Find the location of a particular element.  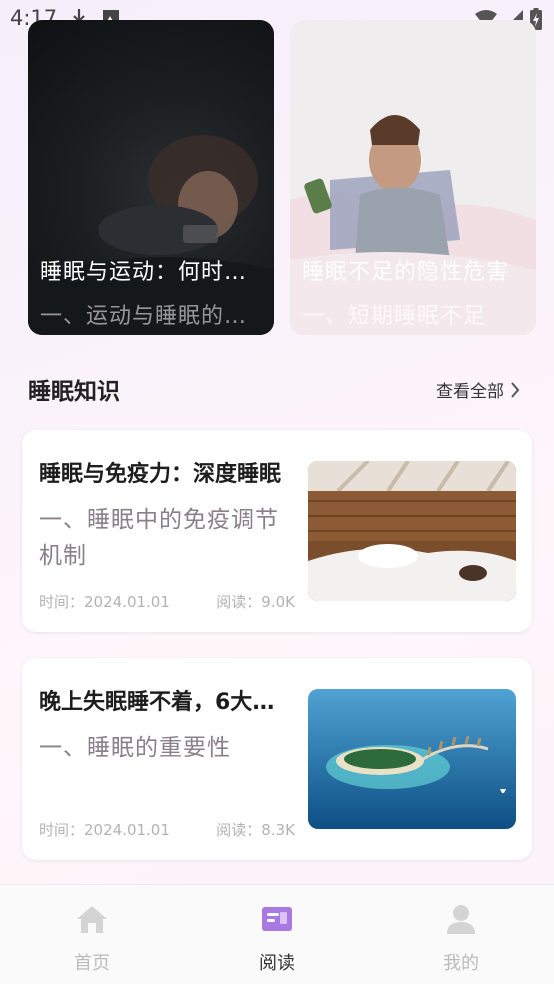

article-thumbnail-island is located at coordinates (412, 759).